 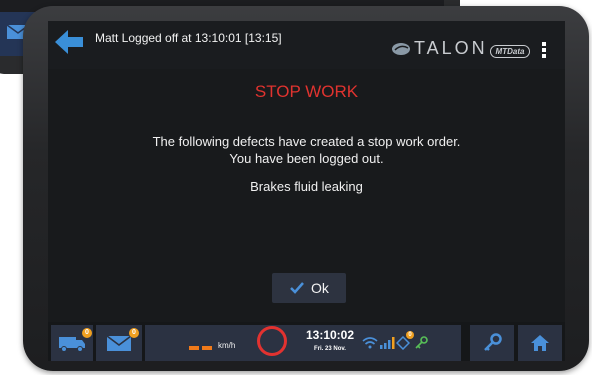 I want to click on home-button, so click(x=540, y=343).